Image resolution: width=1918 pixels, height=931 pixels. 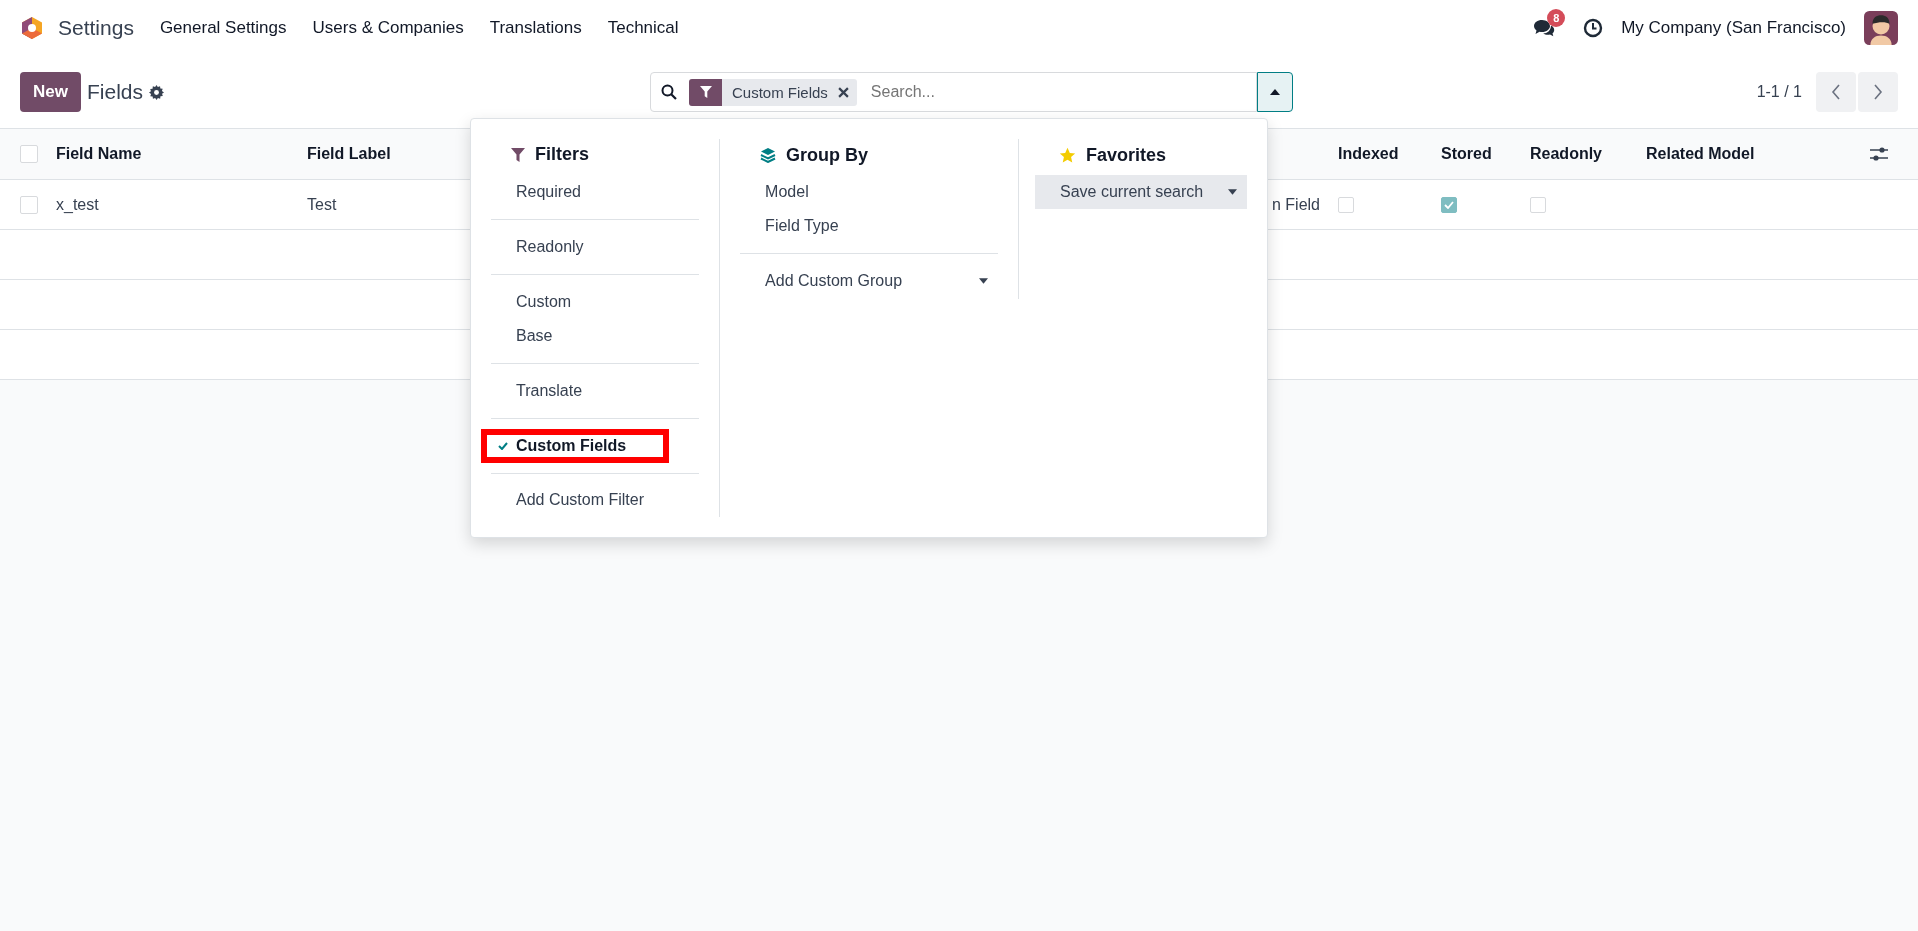 What do you see at coordinates (1556, 18) in the screenshot?
I see `notification-badge: 8` at bounding box center [1556, 18].